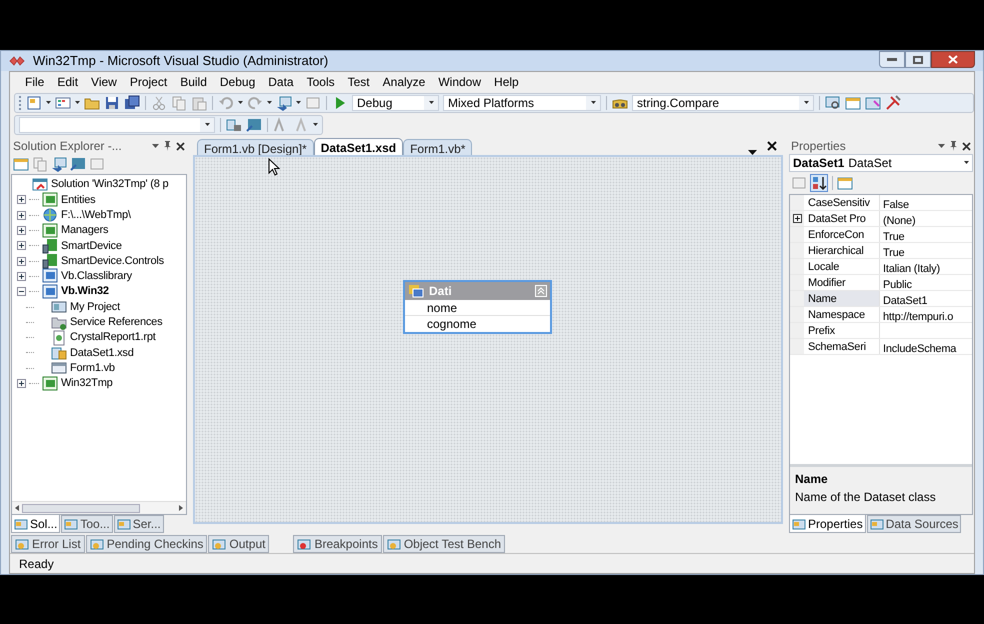 This screenshot has width=984, height=624. Describe the element at coordinates (892, 59) in the screenshot. I see `minimize-button` at that location.